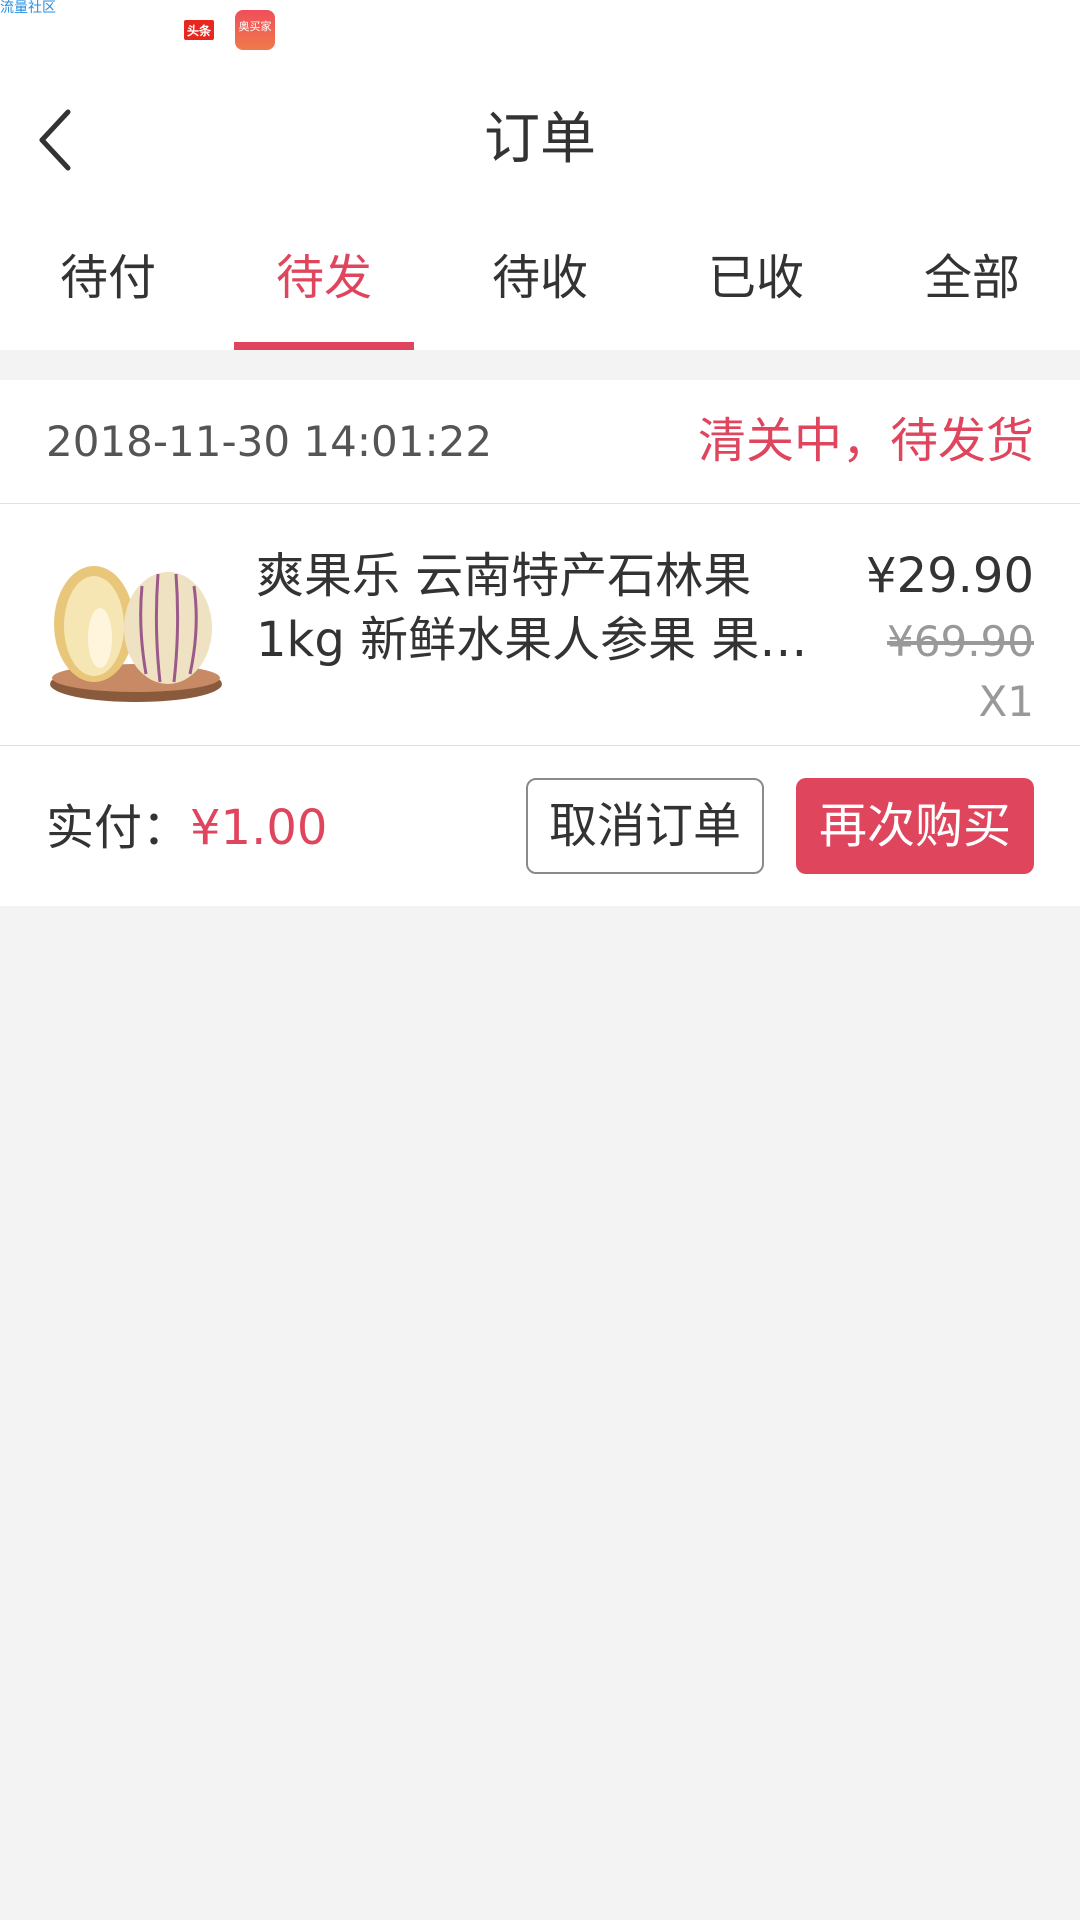 The height and width of the screenshot is (1920, 1080). I want to click on tab-all: 全部, so click(972, 280).